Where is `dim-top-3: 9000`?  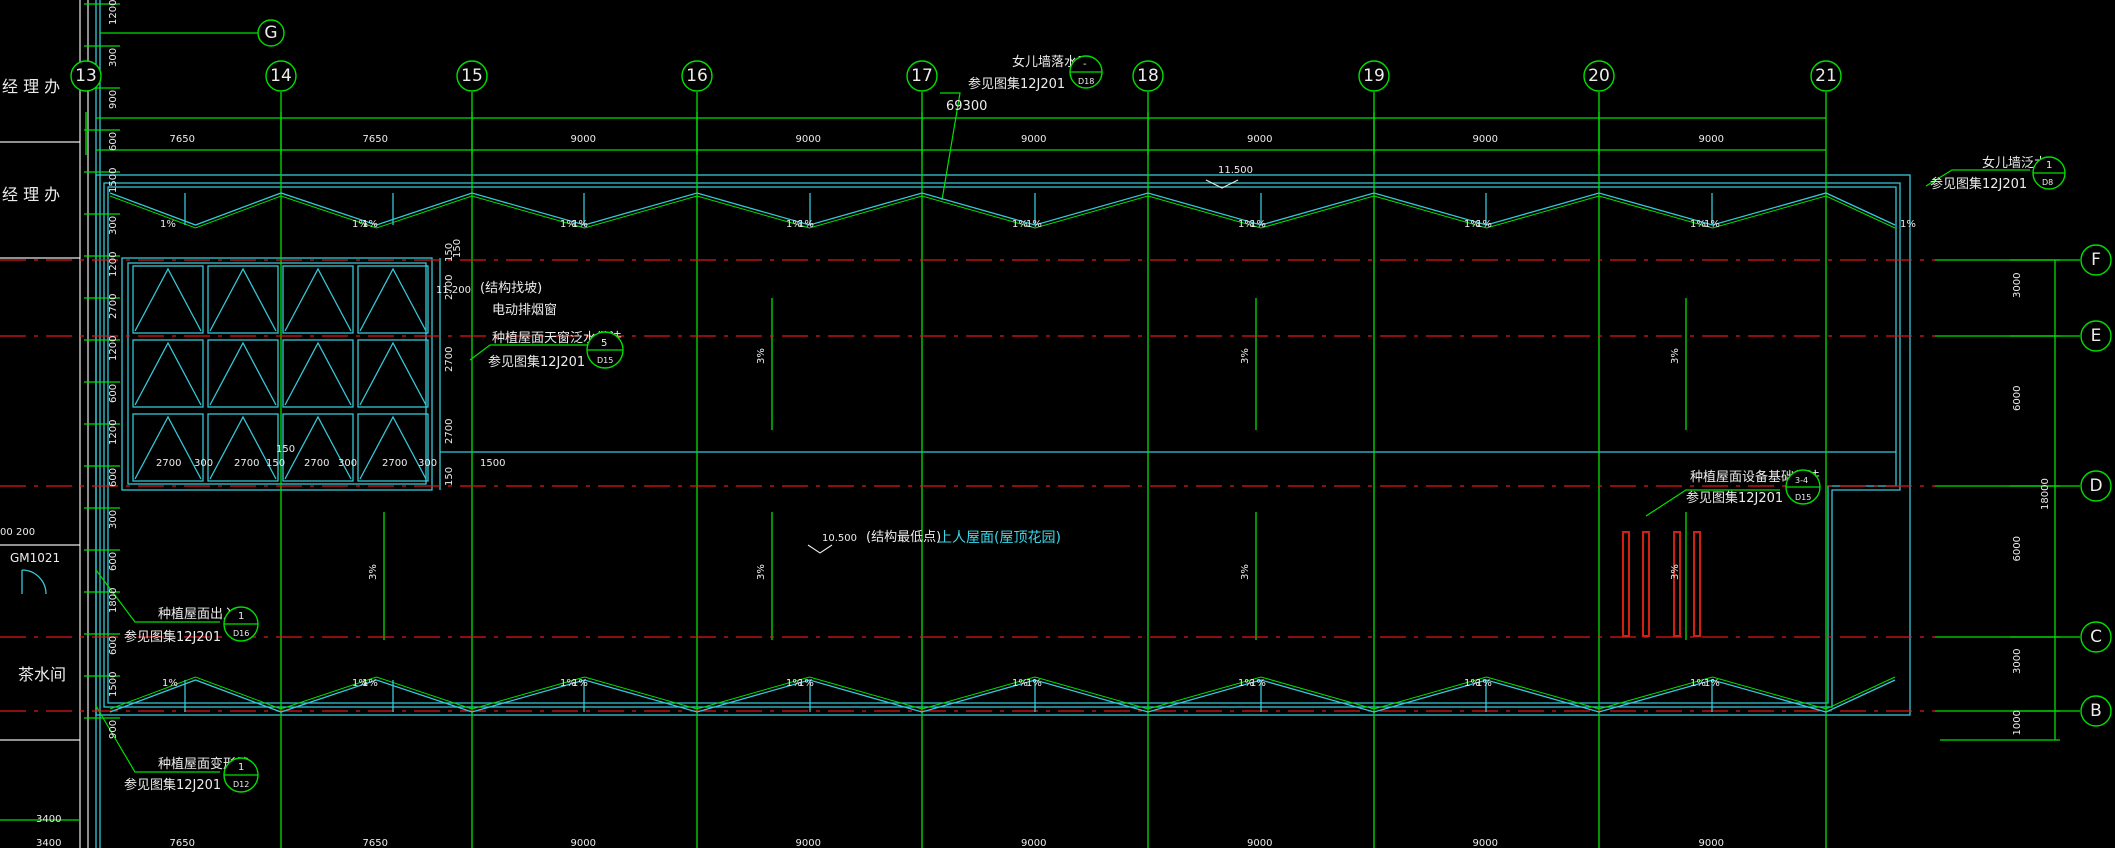 dim-top-3: 9000 is located at coordinates (808, 139).